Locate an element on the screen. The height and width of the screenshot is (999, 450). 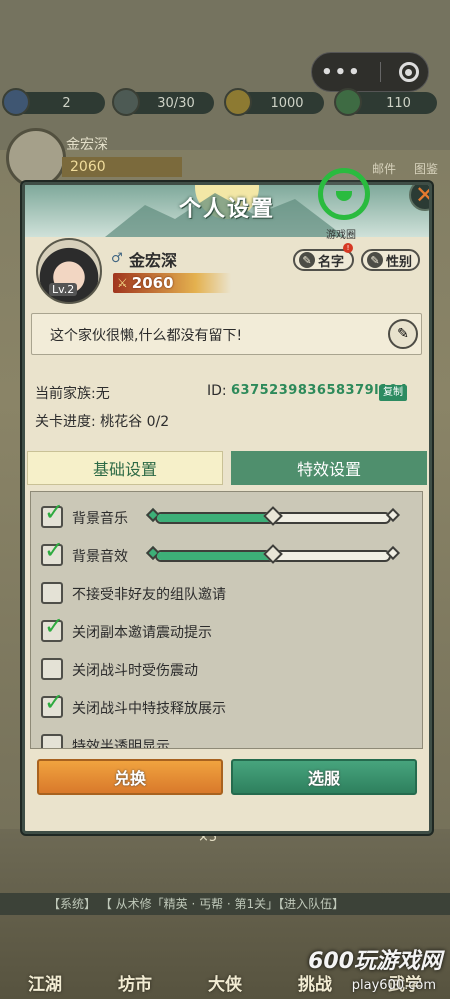
resource-gems: 2 is located at coordinates (53, 102).